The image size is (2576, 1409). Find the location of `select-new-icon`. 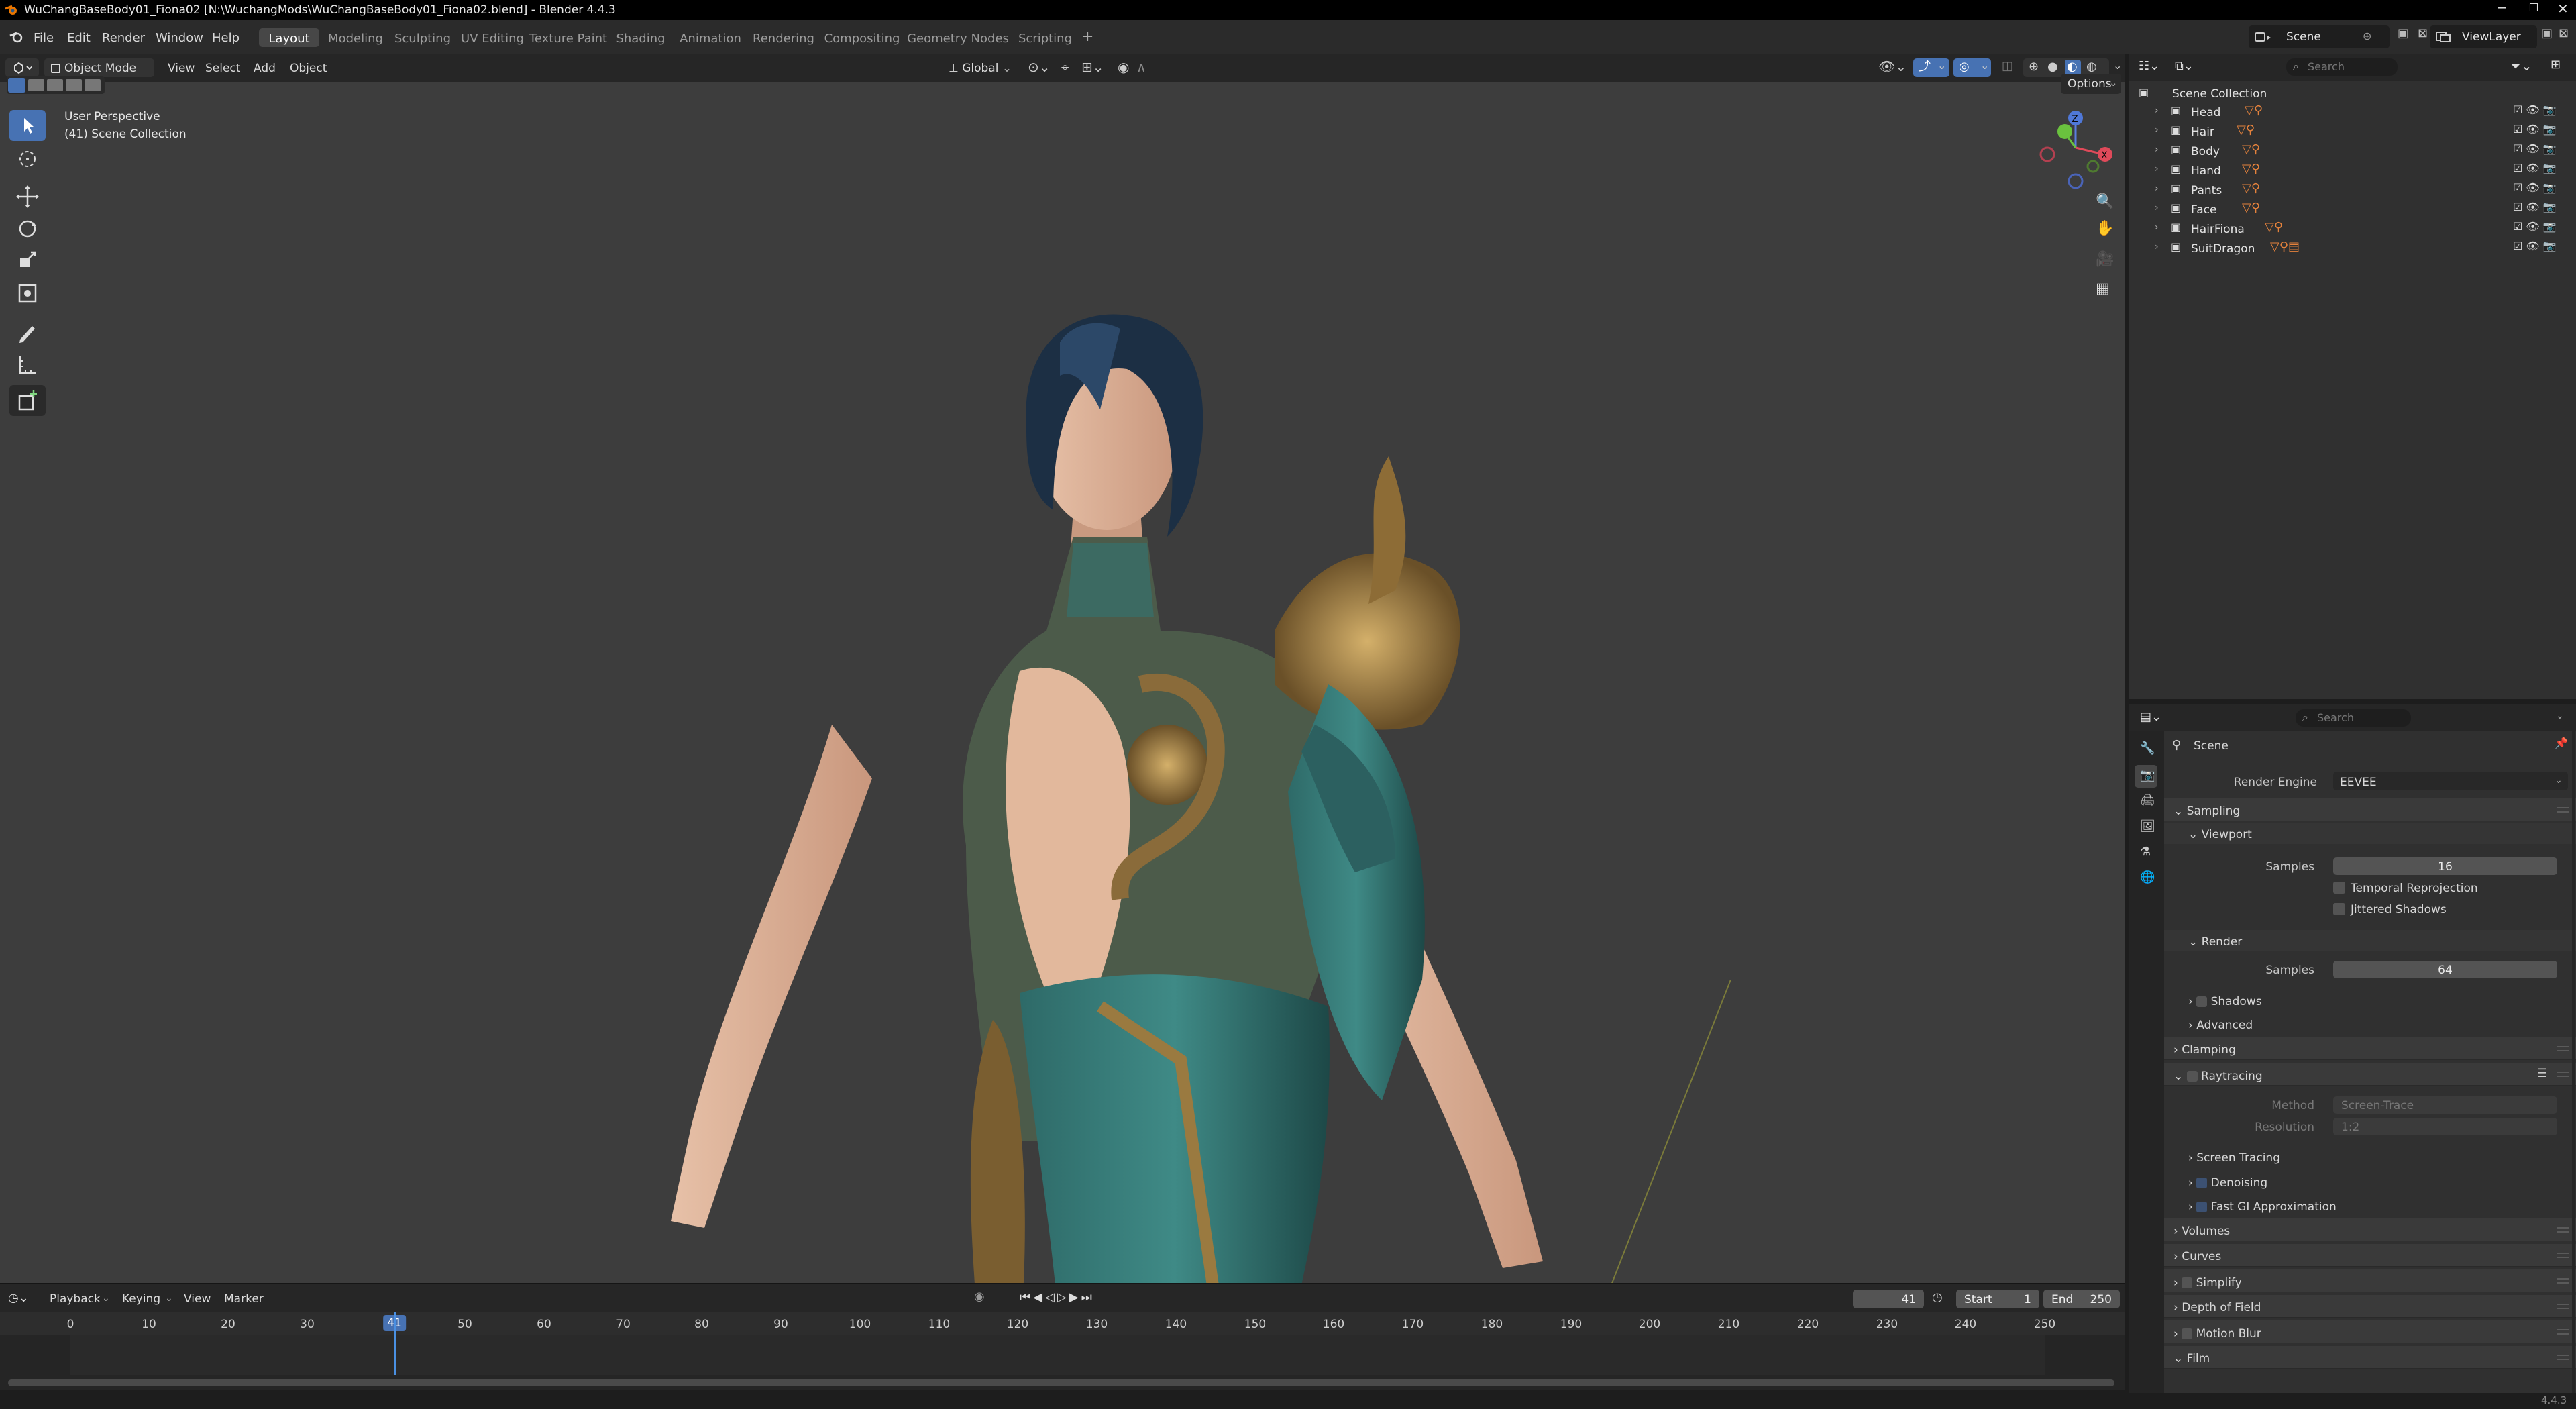

select-new-icon is located at coordinates (16, 85).